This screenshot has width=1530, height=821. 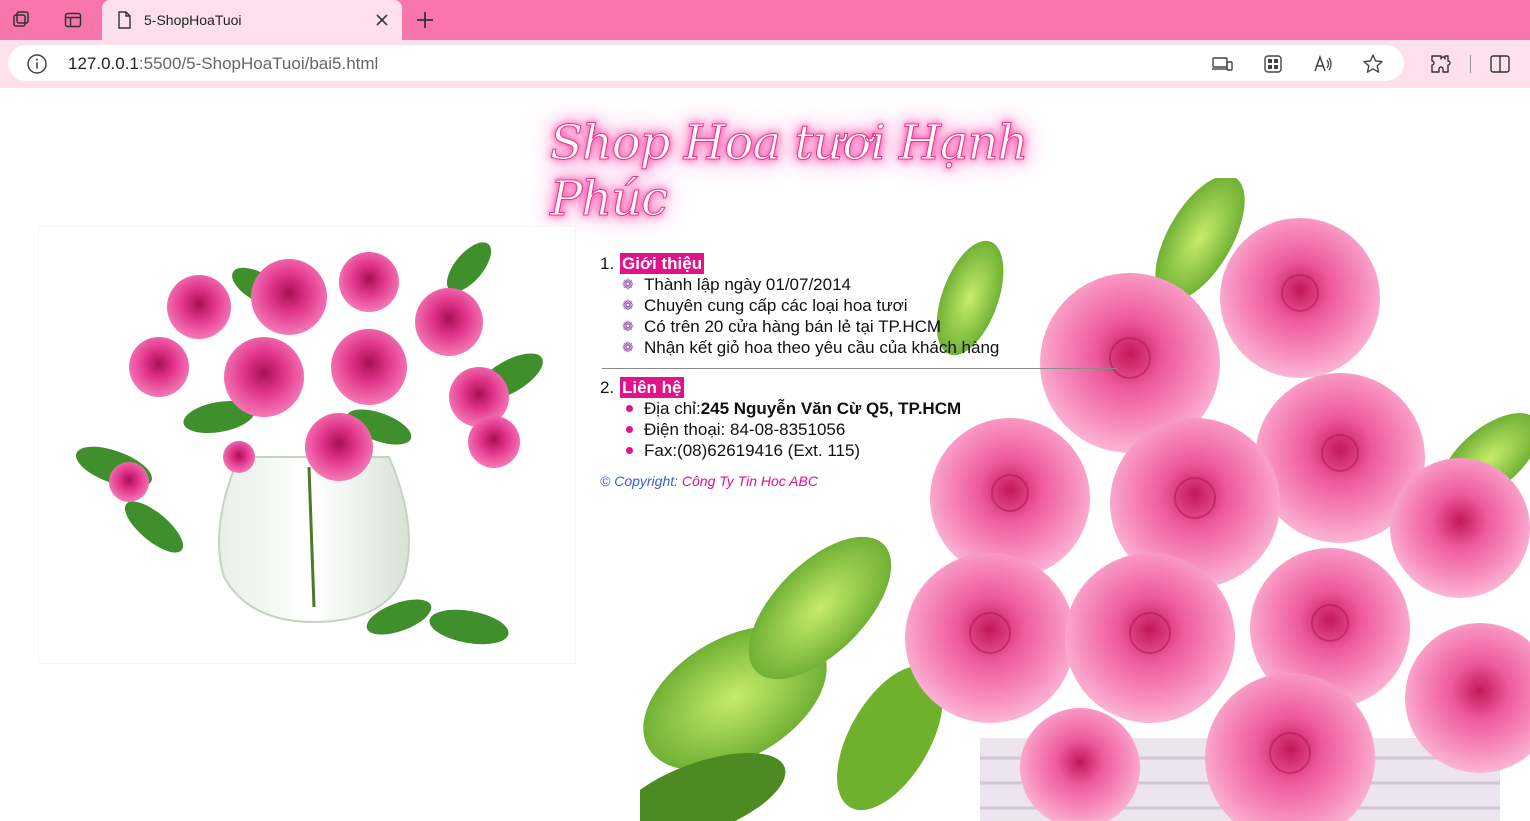 I want to click on section-heading: Liên hệ, so click(x=652, y=387).